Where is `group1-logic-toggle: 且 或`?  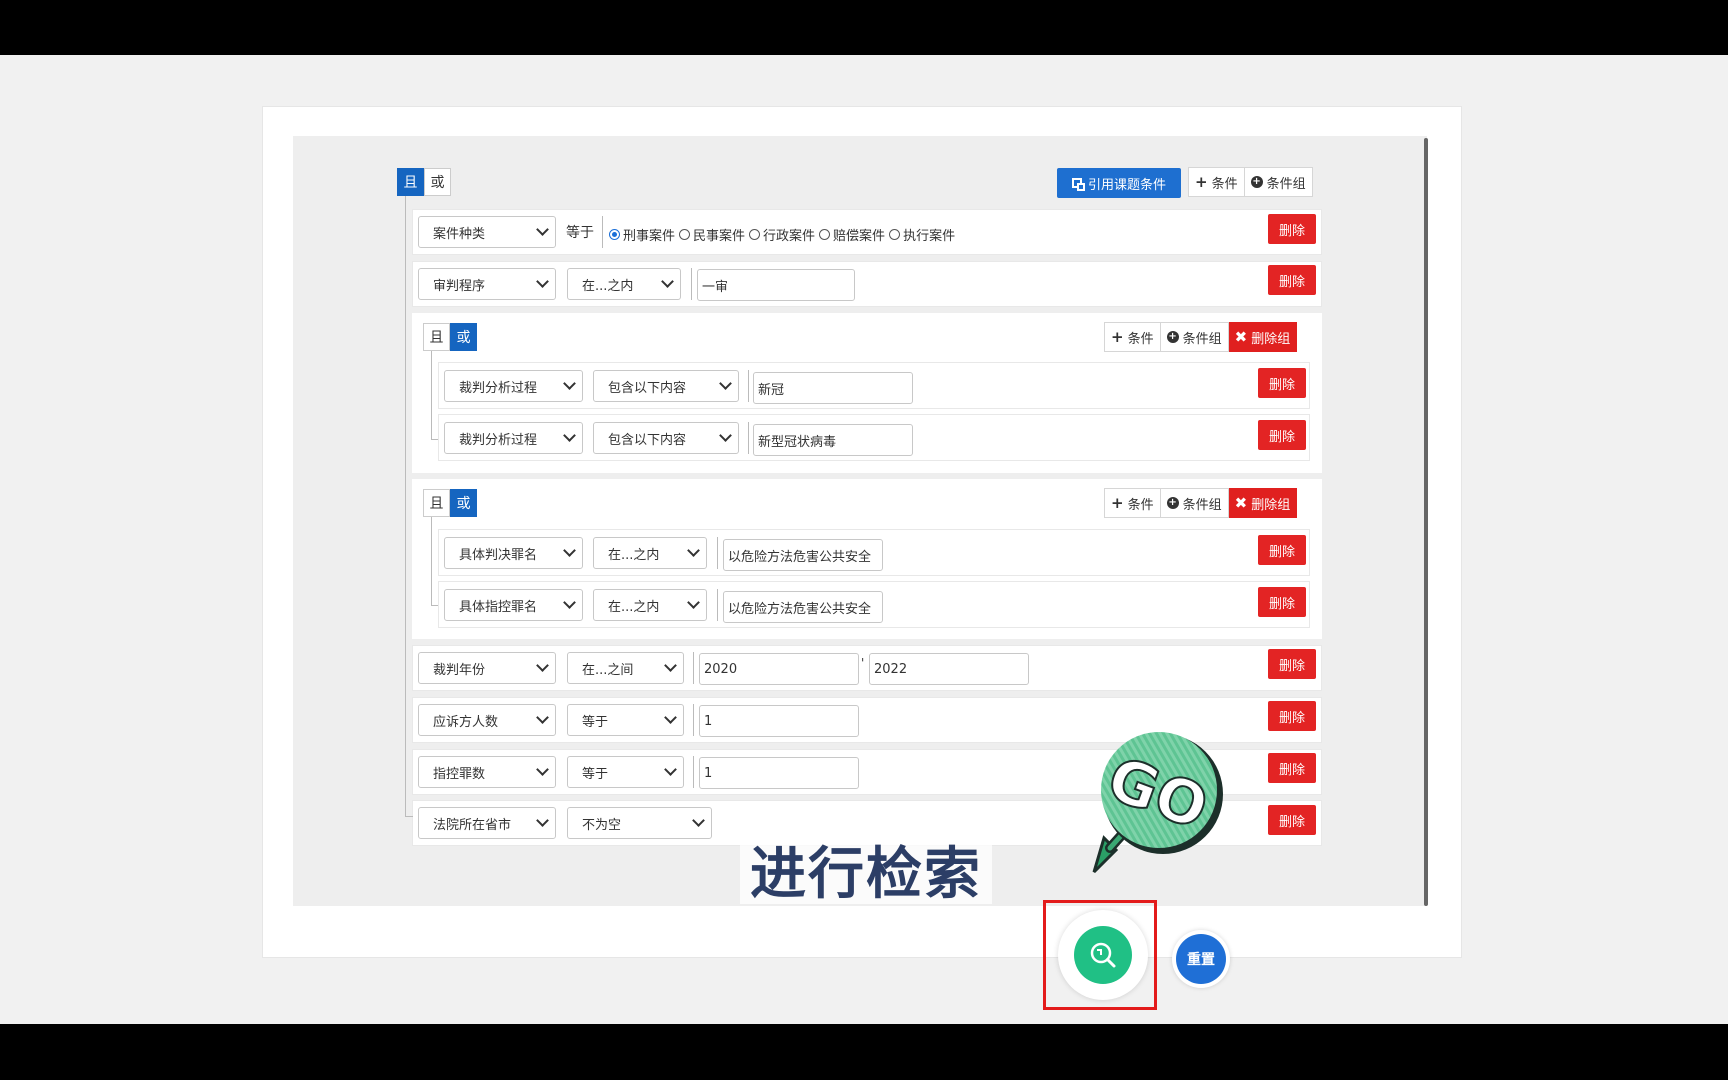
group1-logic-toggle: 且 或 is located at coordinates (450, 337).